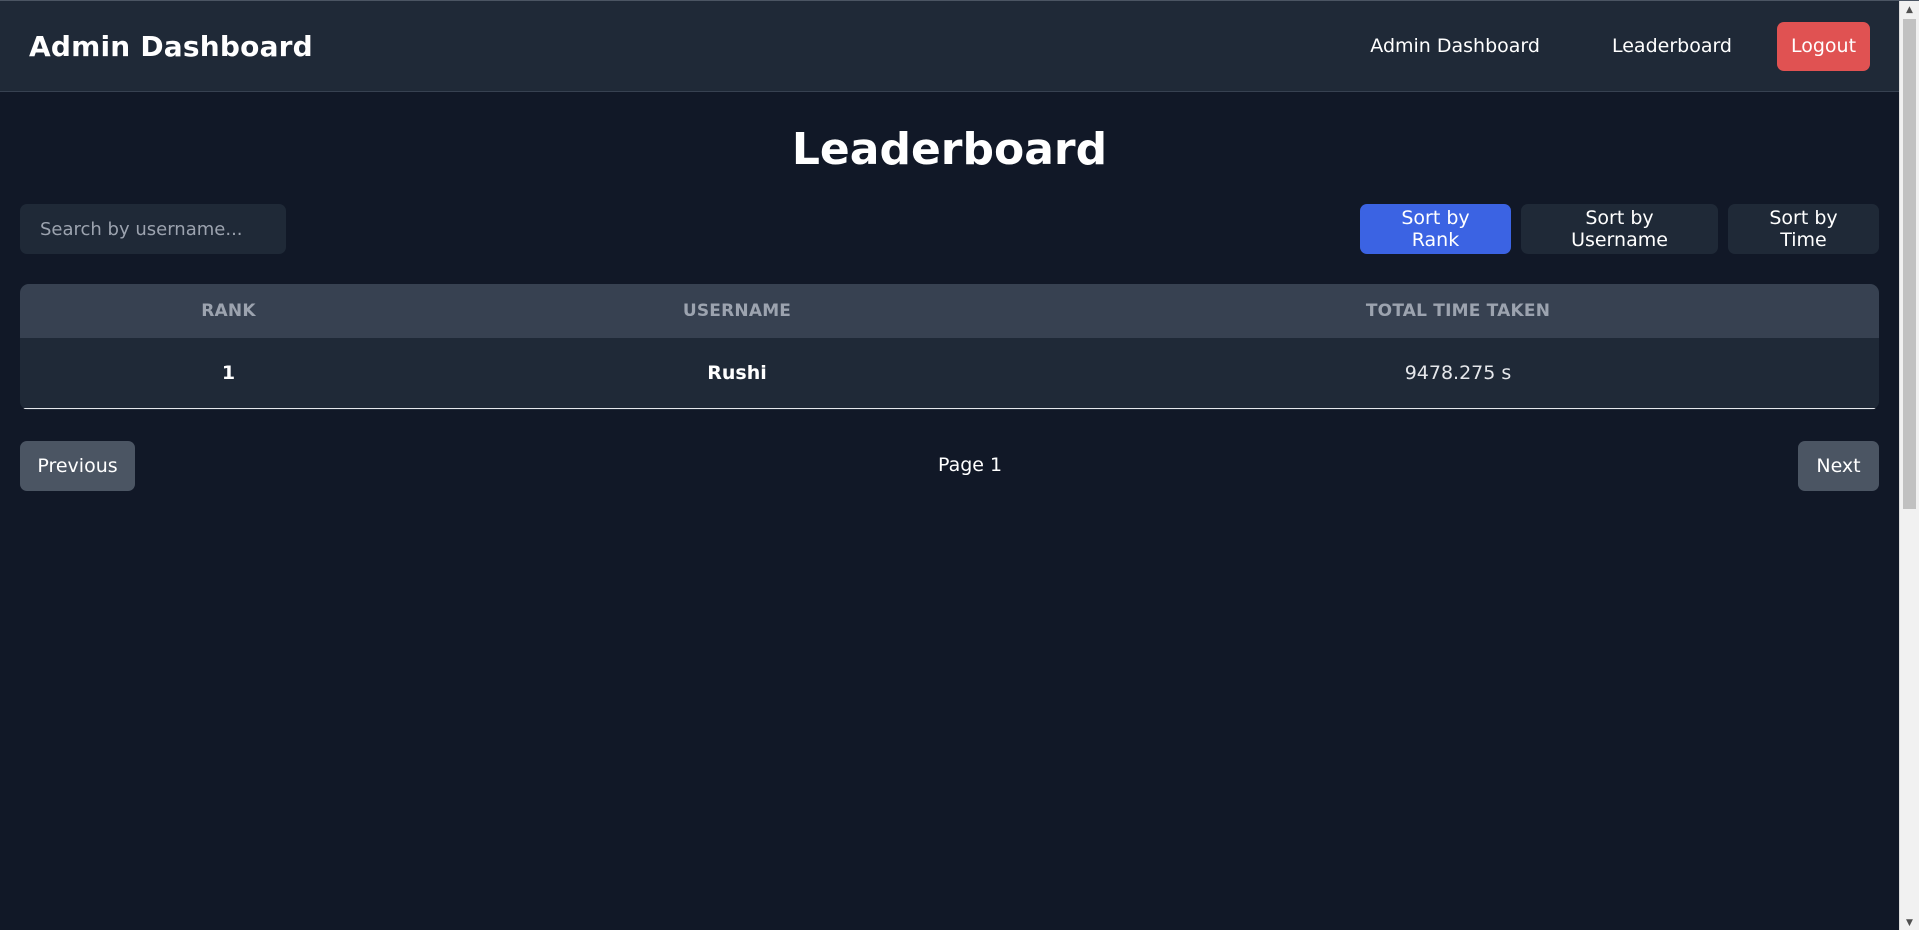  Describe the element at coordinates (949, 373) in the screenshot. I see `table-row: 1 Rushi 9478.275 s` at that location.